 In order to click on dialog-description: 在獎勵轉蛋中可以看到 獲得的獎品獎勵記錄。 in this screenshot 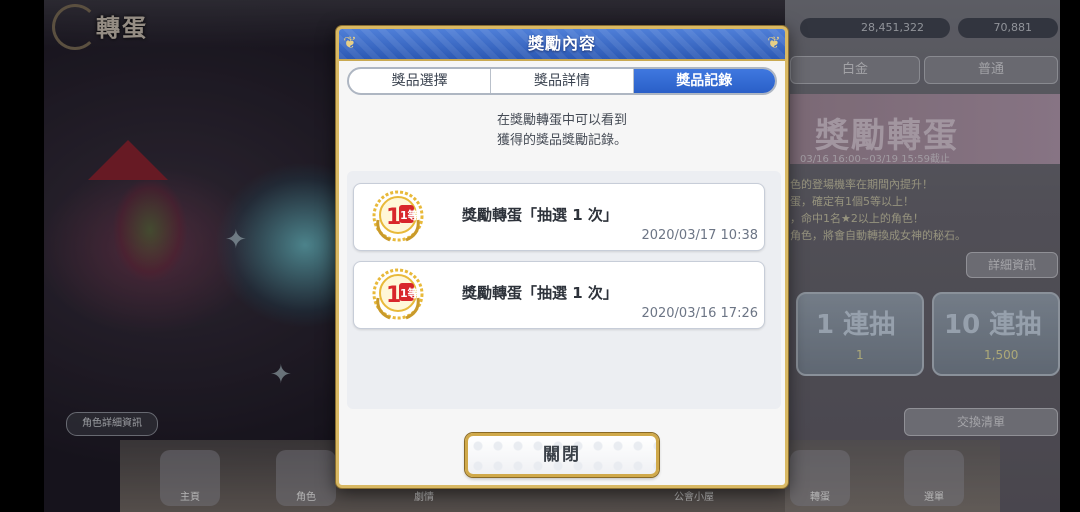, I will do `click(562, 131)`.